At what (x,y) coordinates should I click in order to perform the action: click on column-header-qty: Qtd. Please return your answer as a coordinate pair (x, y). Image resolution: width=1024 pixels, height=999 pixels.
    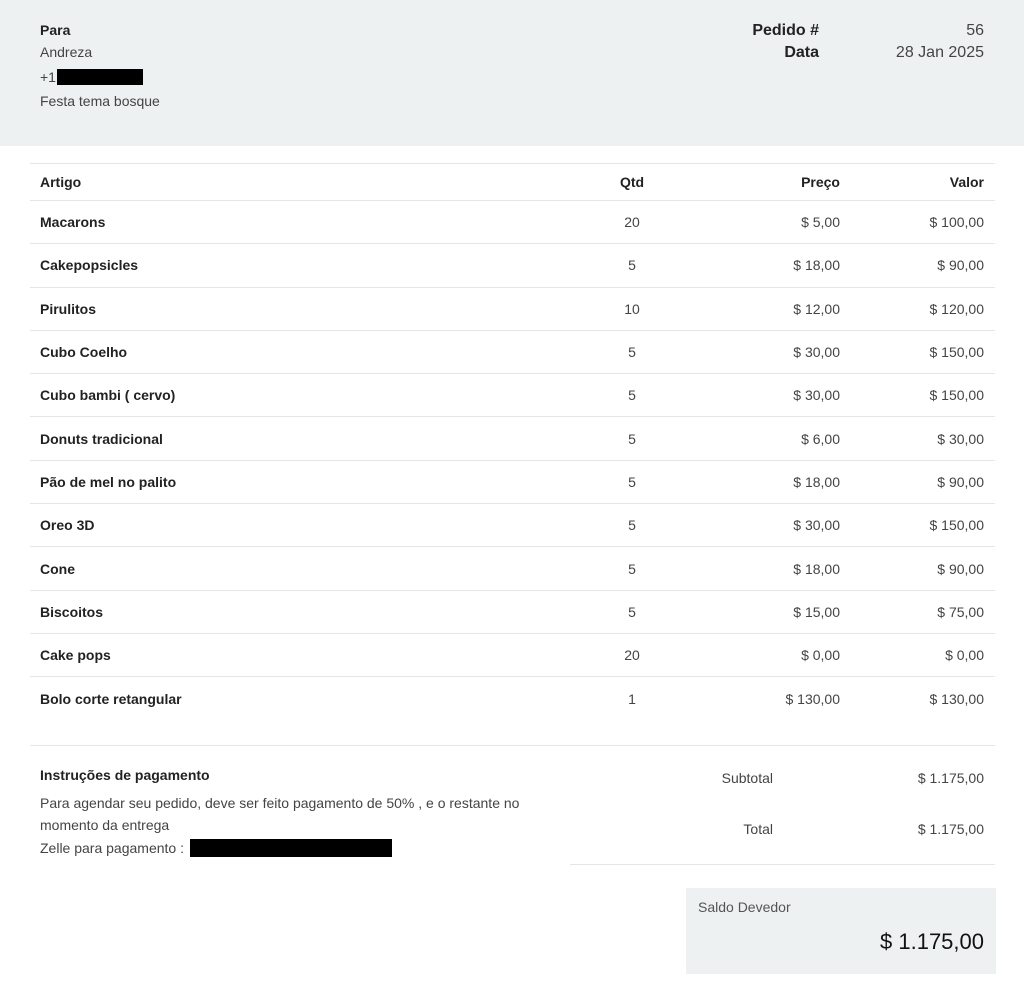
    Looking at the image, I should click on (632, 182).